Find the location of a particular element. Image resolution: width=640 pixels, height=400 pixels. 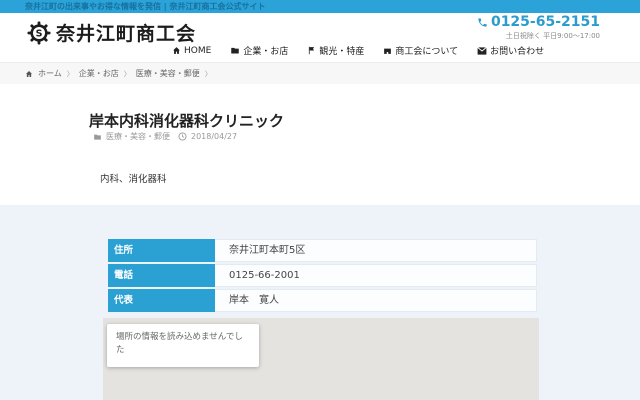

article-meta: 医療・美容・郵便 2018/04/27 is located at coordinates (165, 136).